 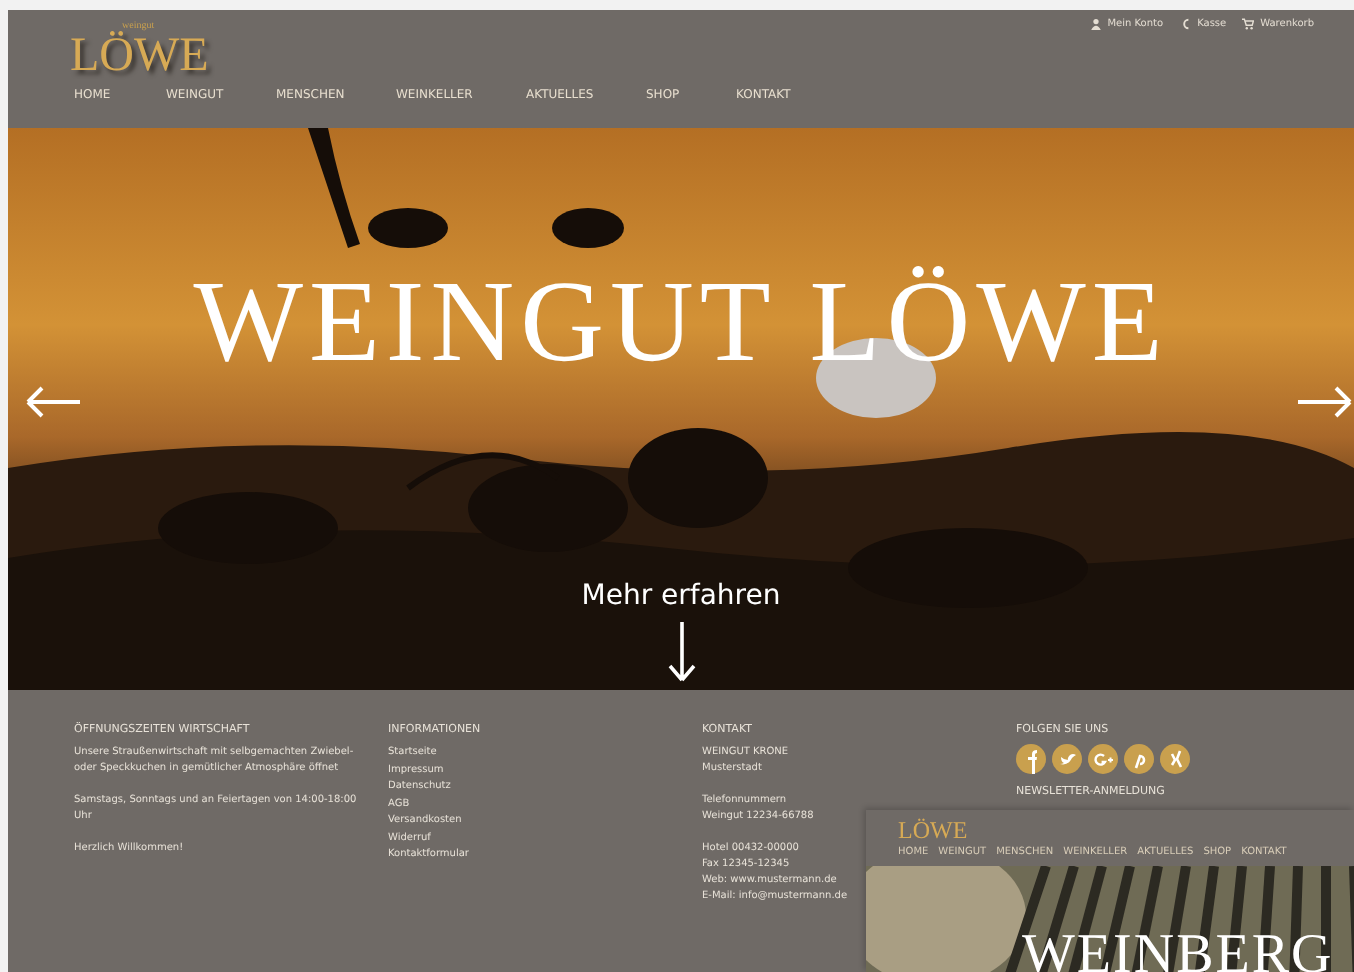 I want to click on cart-icon, so click(x=1248, y=24).